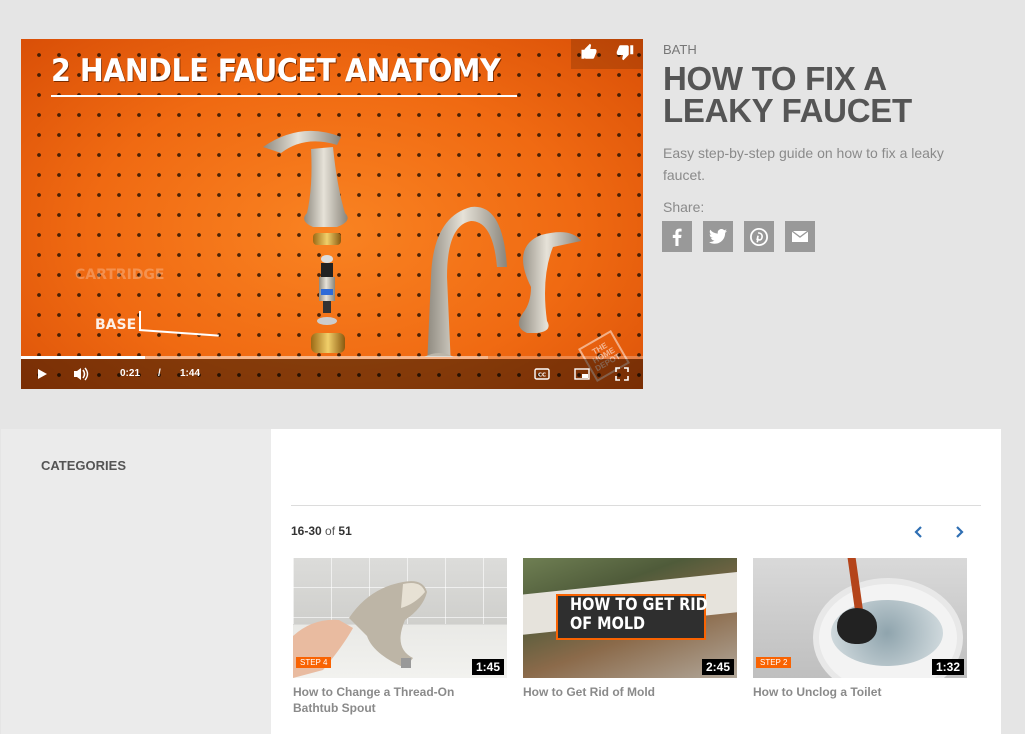 The image size is (1025, 734). Describe the element at coordinates (848, 692) in the screenshot. I see `video-card-title: How to Unclog a Toilet` at that location.